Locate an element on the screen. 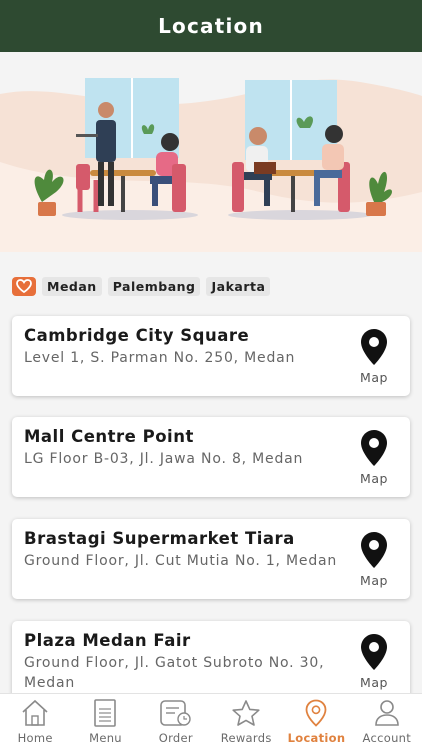 The height and width of the screenshot is (750, 422). city-chip-palembang: Palembang is located at coordinates (154, 286).